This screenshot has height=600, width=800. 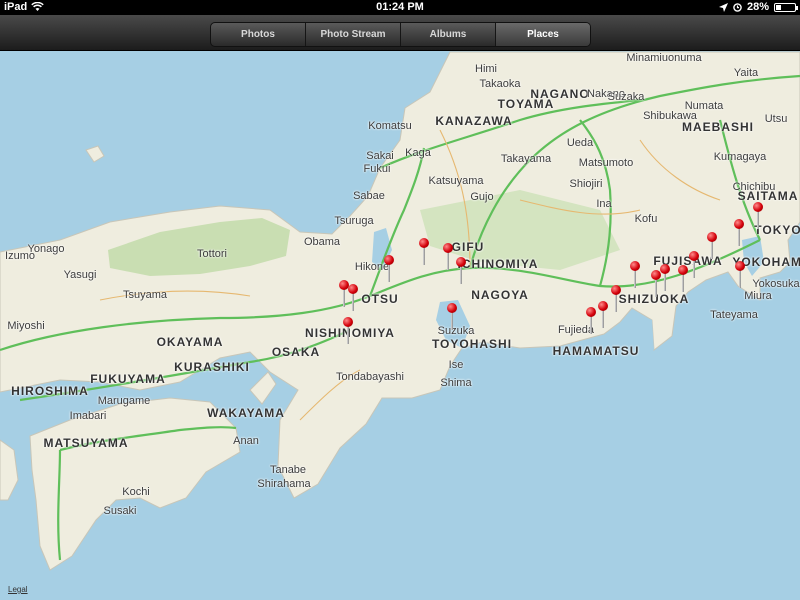 I want to click on place-label: Himi, so click(x=486, y=69).